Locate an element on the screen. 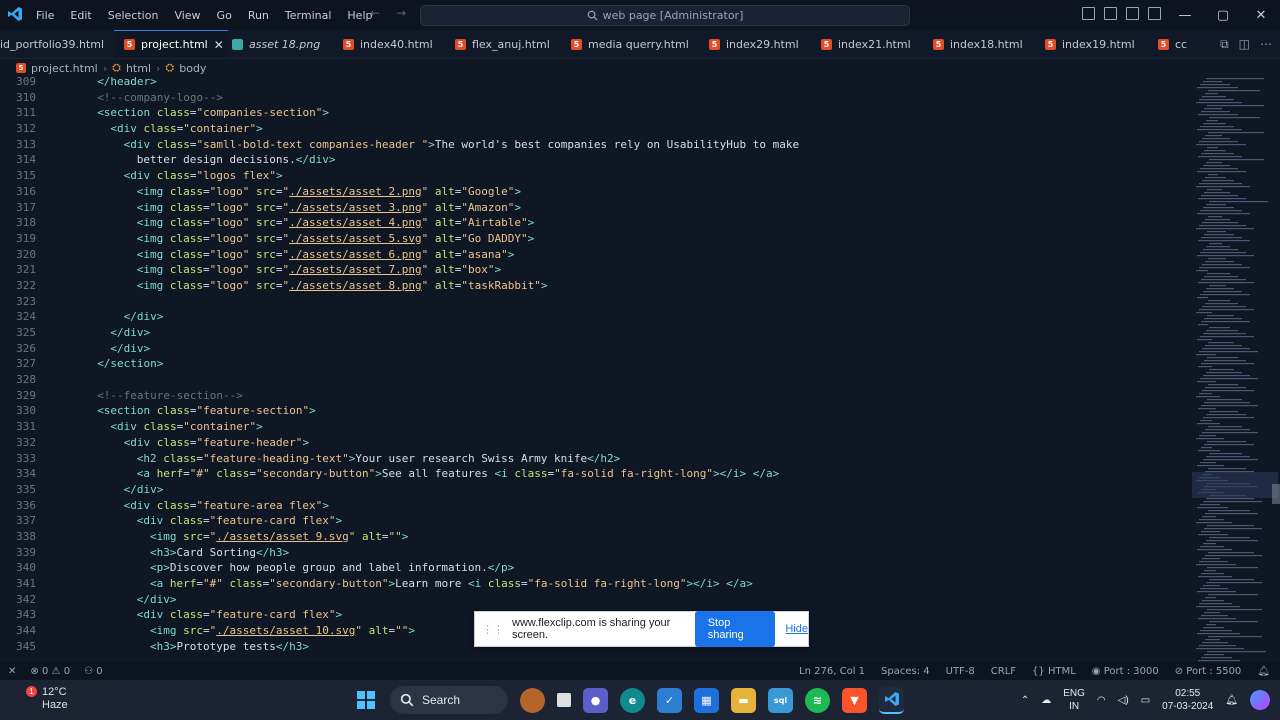 The image size is (1280, 720). tab-project: 5 project.html ✕ is located at coordinates (171, 44).